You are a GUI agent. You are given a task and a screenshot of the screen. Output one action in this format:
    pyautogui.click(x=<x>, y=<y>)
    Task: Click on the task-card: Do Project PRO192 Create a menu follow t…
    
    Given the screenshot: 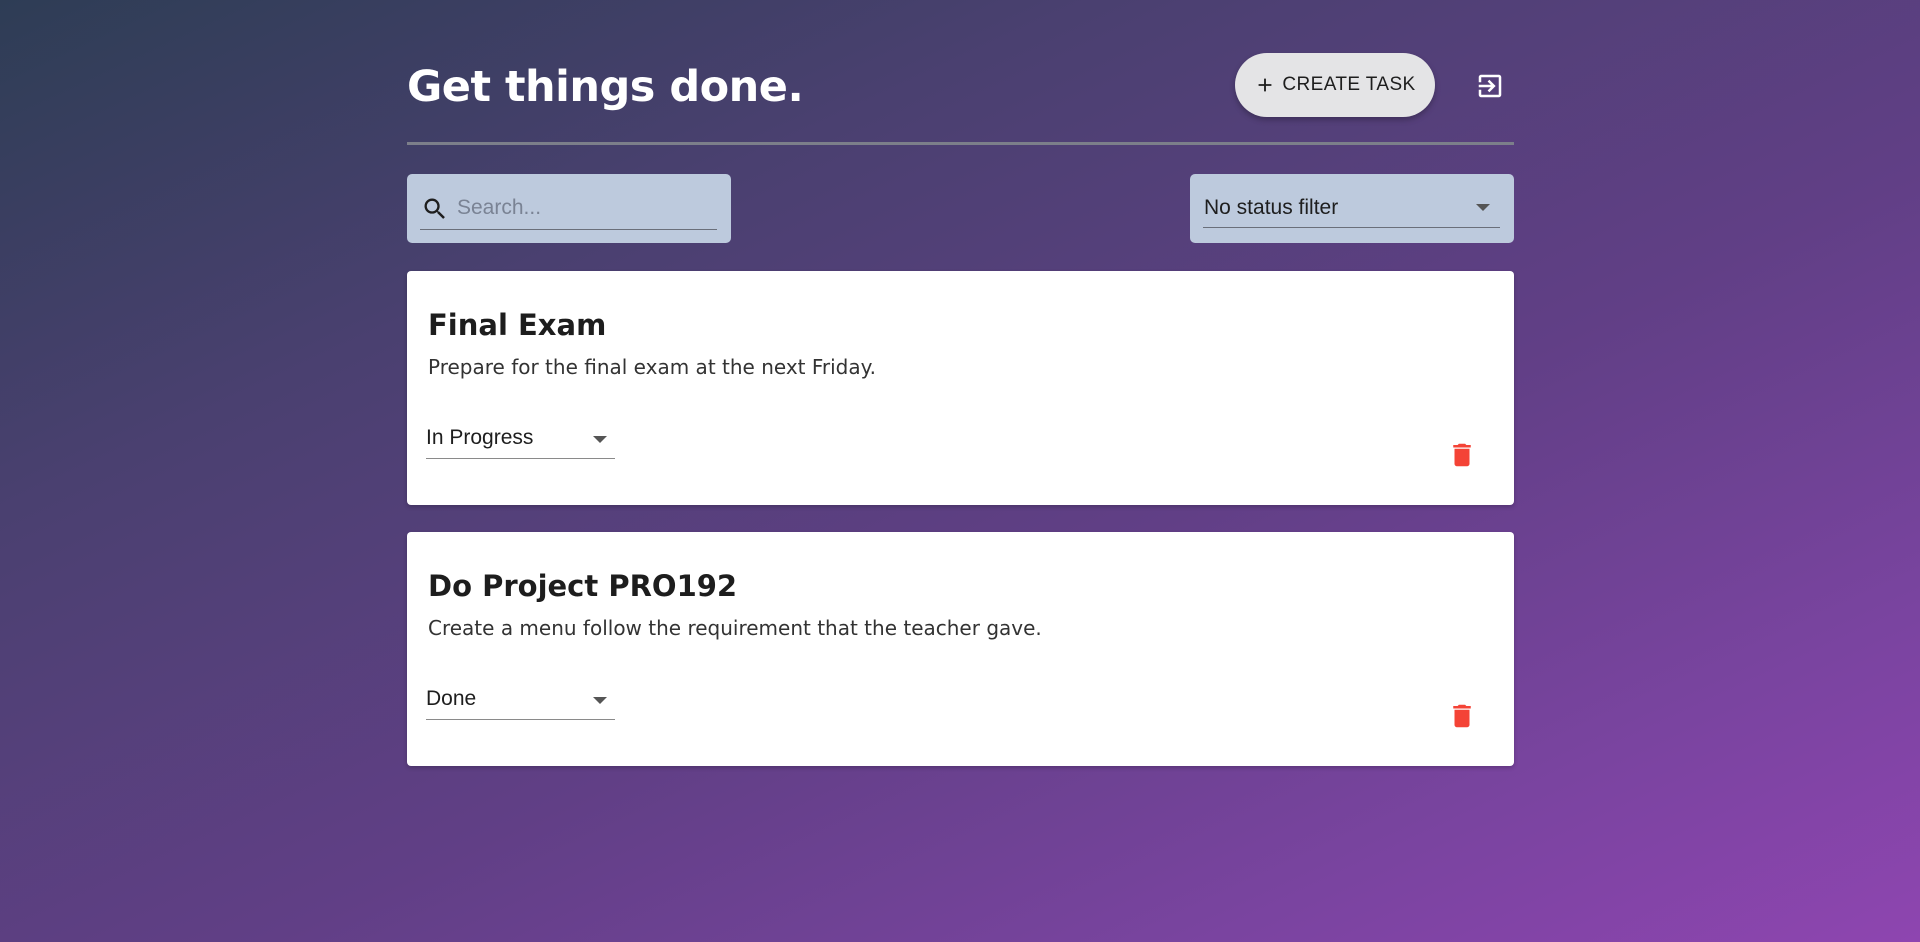 What is the action you would take?
    pyautogui.click(x=960, y=649)
    